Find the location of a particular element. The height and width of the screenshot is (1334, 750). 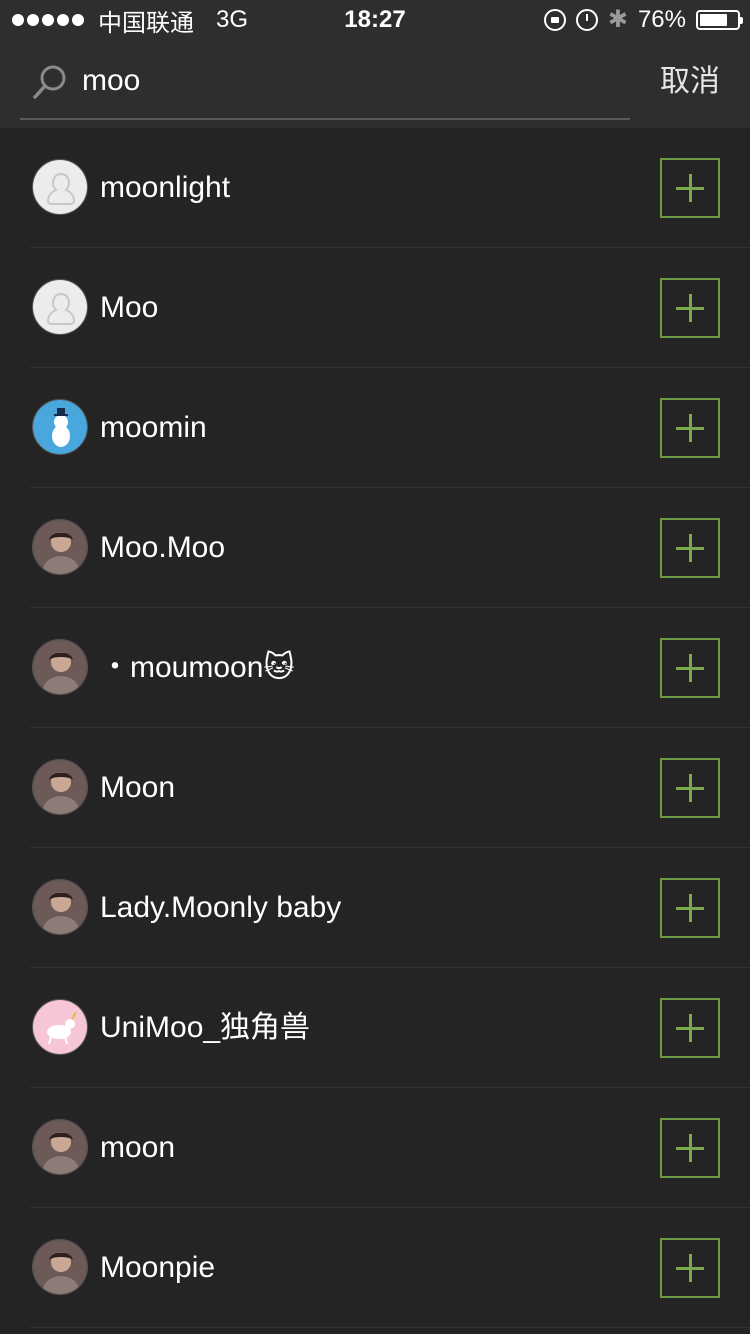

search-header: 取消 is located at coordinates (375, 84).